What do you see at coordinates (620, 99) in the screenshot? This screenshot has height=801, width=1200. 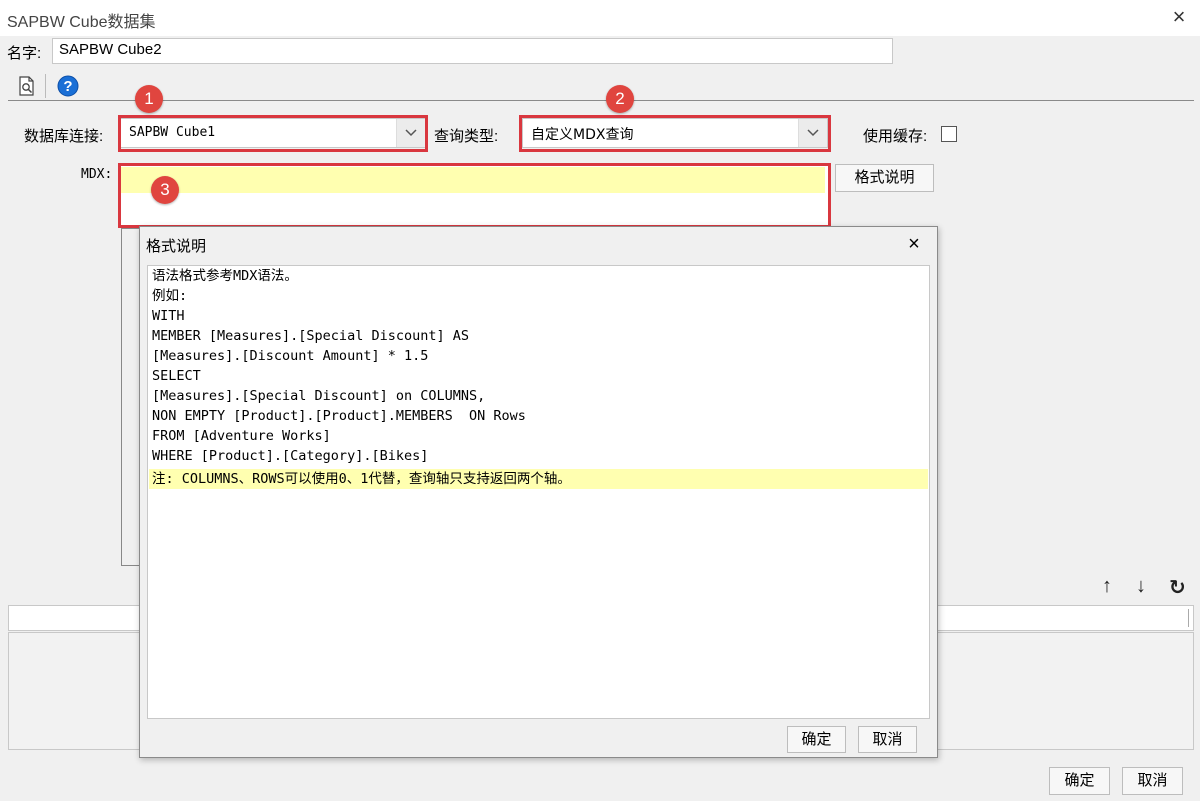 I see `annotation-badge-2: 2` at bounding box center [620, 99].